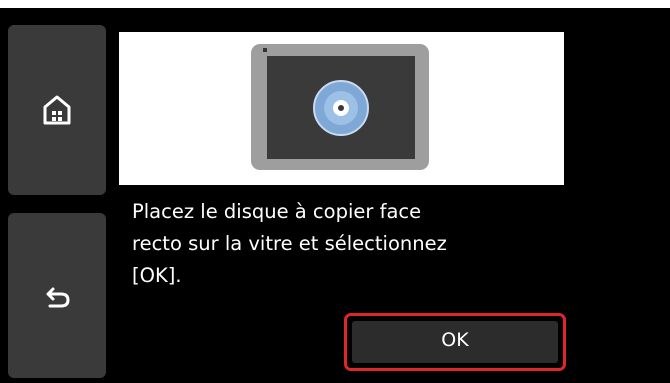  I want to click on home-button, so click(57, 110).